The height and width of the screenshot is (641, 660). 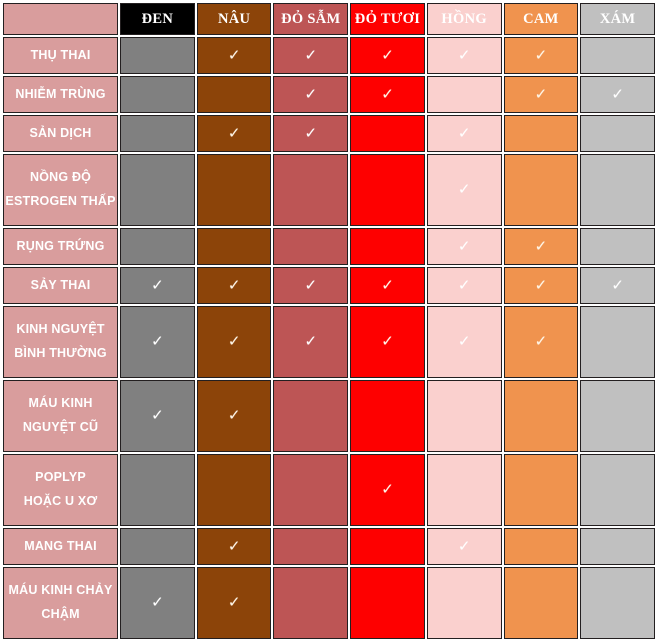 I want to click on cell-nau-row7: ✓, so click(x=234, y=342).